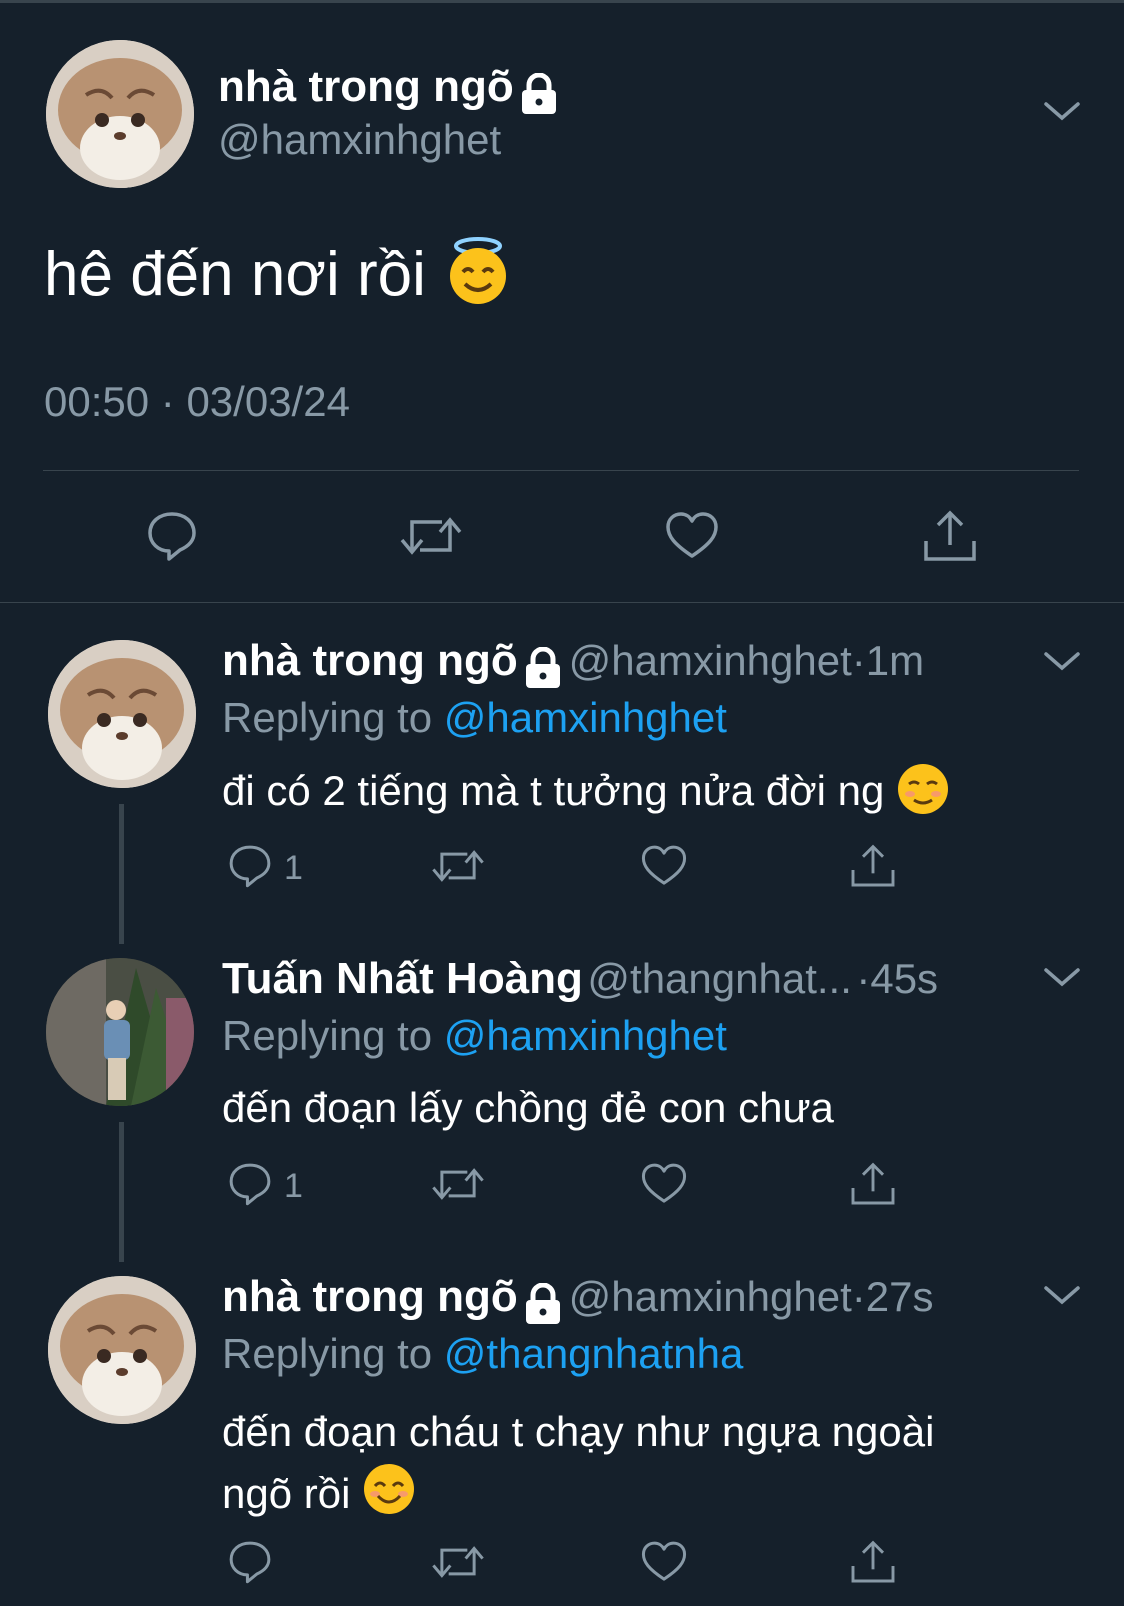 The image size is (1124, 1606). What do you see at coordinates (97, 401) in the screenshot?
I see `tweet-time: 00:50` at bounding box center [97, 401].